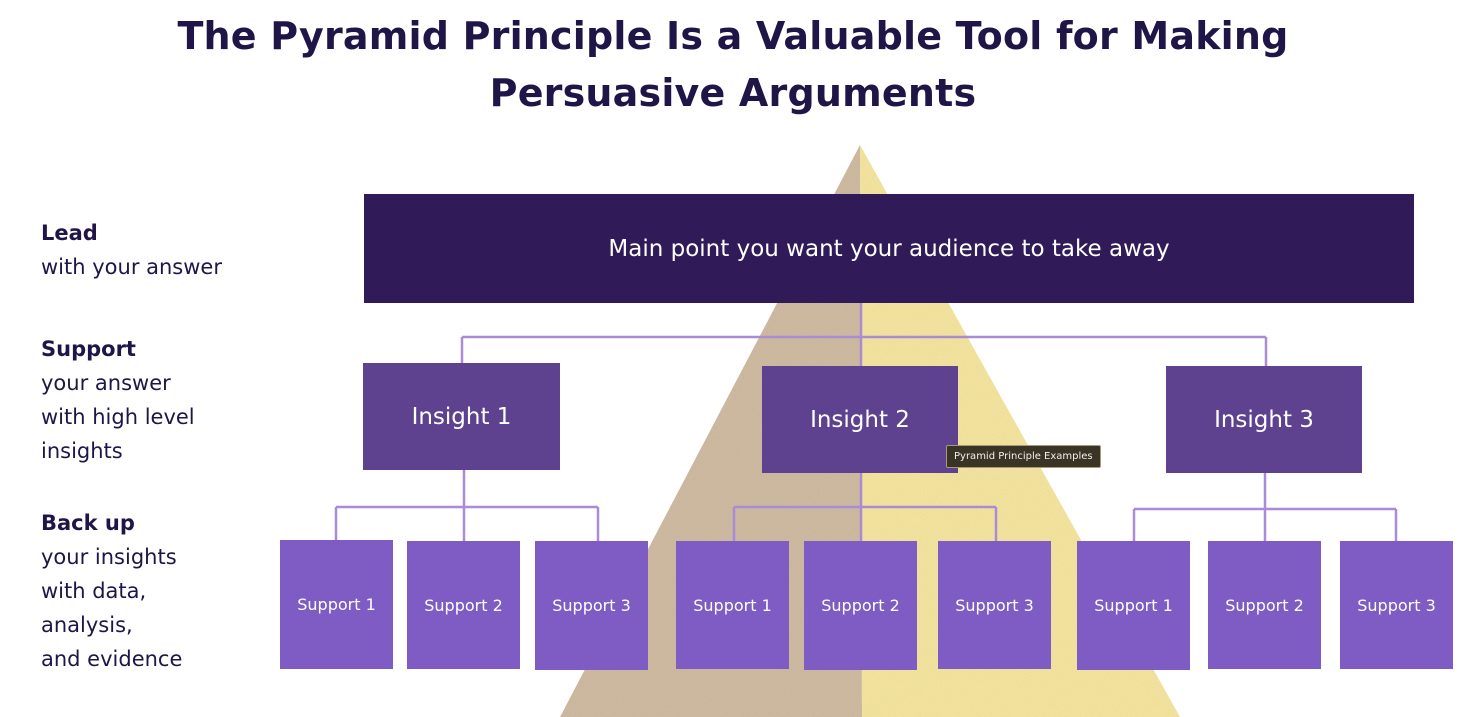 The width and height of the screenshot is (1466, 717). Describe the element at coordinates (118, 417) in the screenshot. I see `level-support-text: your answer with high level insights` at that location.